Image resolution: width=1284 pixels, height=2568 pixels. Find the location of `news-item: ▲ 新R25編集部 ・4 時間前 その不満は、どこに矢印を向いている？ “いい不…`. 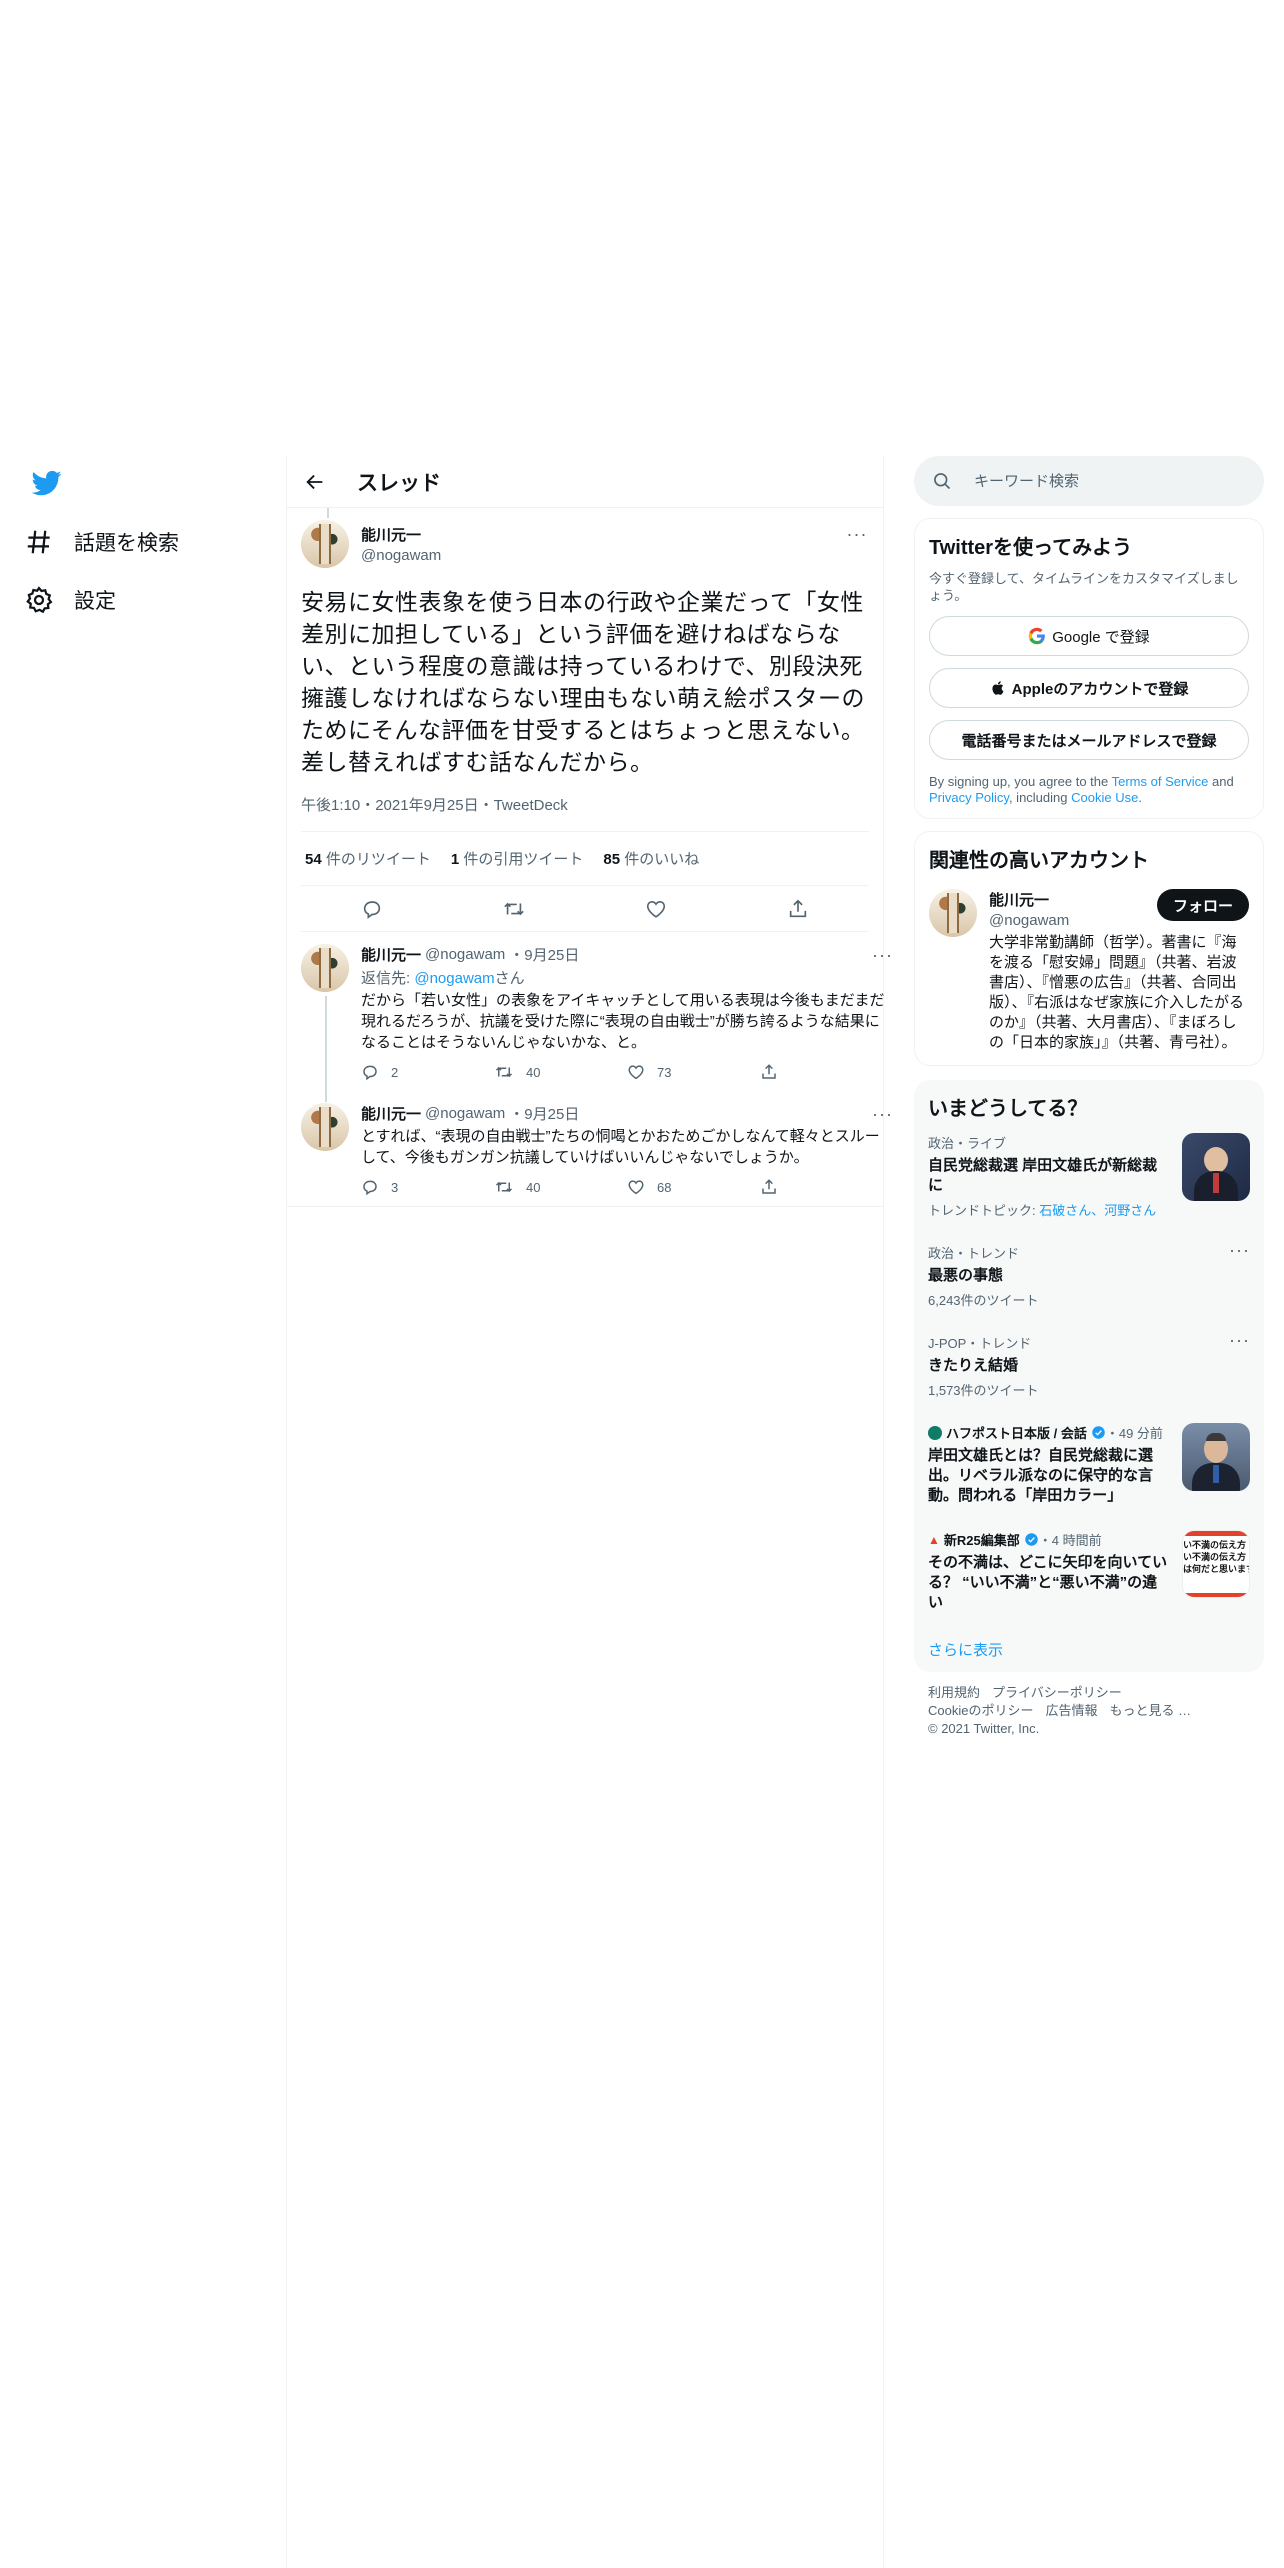

news-item: ▲ 新R25編集部 ・4 時間前 その不満は、どこに矢印を向いている？ “いい不… is located at coordinates (1089, 1571).